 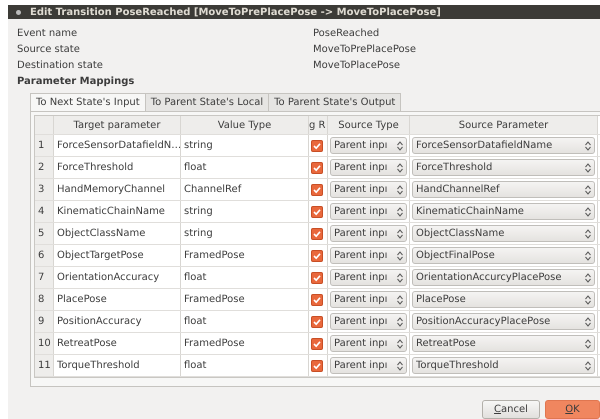 I want to click on source-parameter-dropdown: ObjectClassName, so click(x=503, y=233).